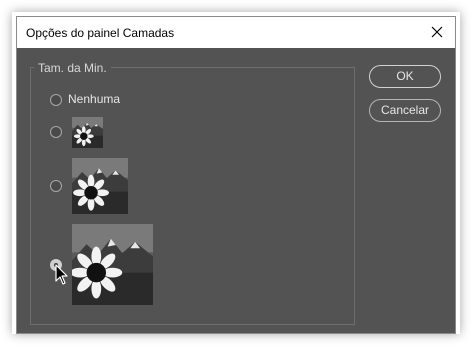  I want to click on ok-button: OK, so click(405, 76).